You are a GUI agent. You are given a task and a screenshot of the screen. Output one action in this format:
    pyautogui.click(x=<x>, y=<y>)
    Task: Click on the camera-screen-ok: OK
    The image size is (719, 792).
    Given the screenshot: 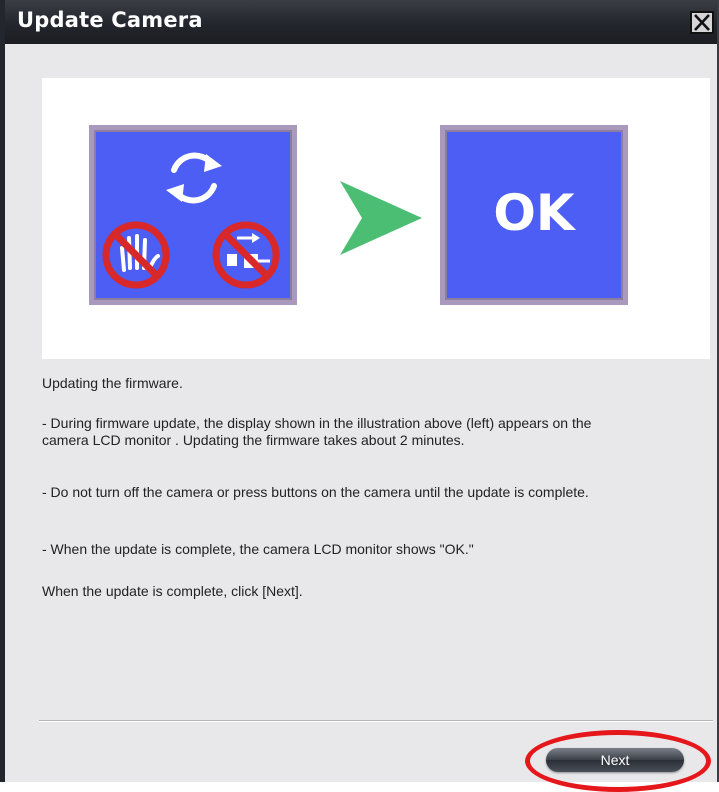 What is the action you would take?
    pyautogui.click(x=534, y=215)
    